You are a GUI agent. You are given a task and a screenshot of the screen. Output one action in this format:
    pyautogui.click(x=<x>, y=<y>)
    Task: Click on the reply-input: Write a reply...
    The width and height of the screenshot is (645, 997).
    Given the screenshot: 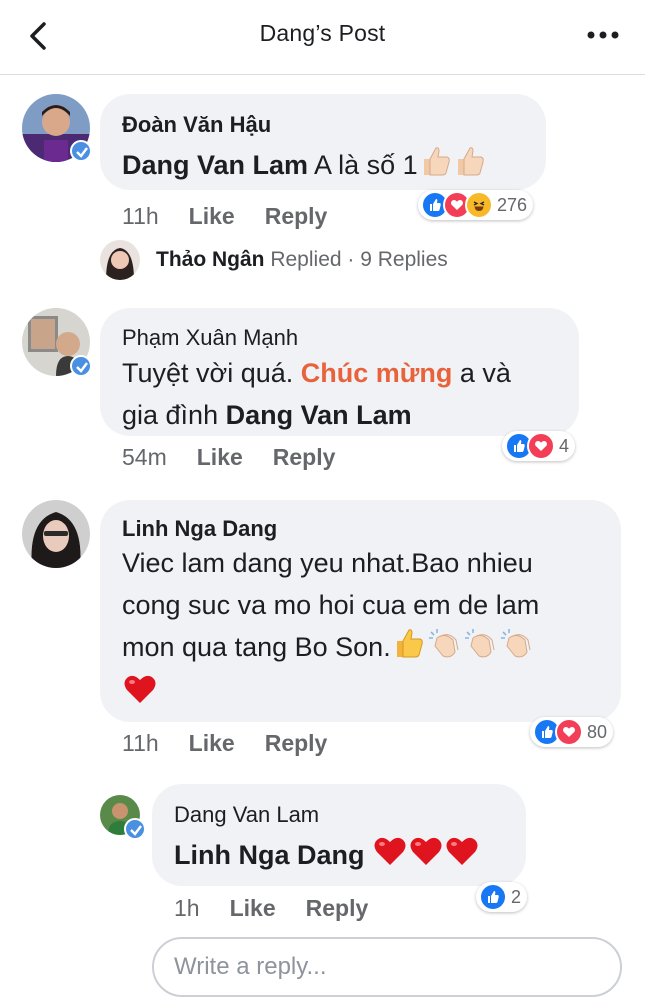 What is the action you would take?
    pyautogui.click(x=387, y=967)
    